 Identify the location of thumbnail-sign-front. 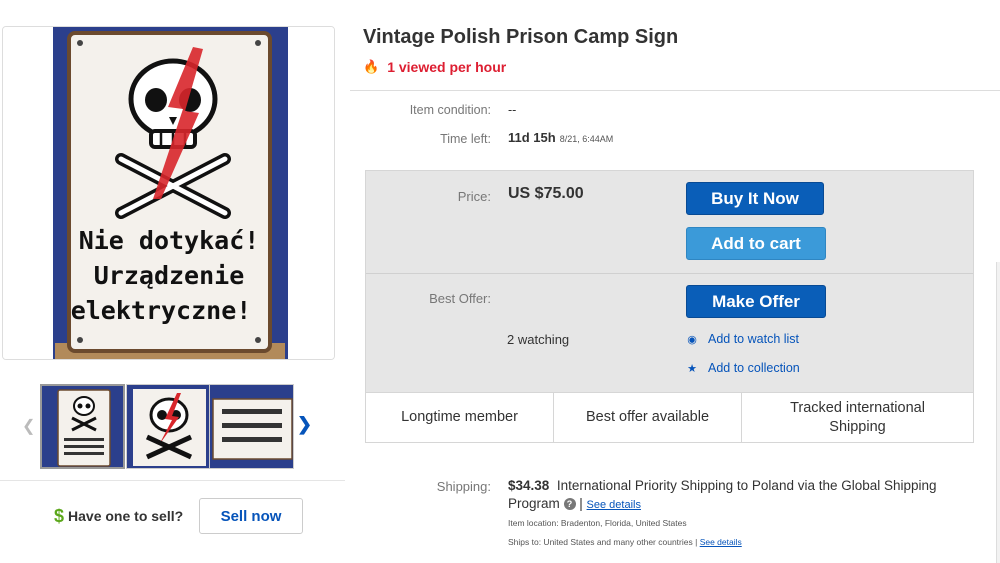
(82, 426).